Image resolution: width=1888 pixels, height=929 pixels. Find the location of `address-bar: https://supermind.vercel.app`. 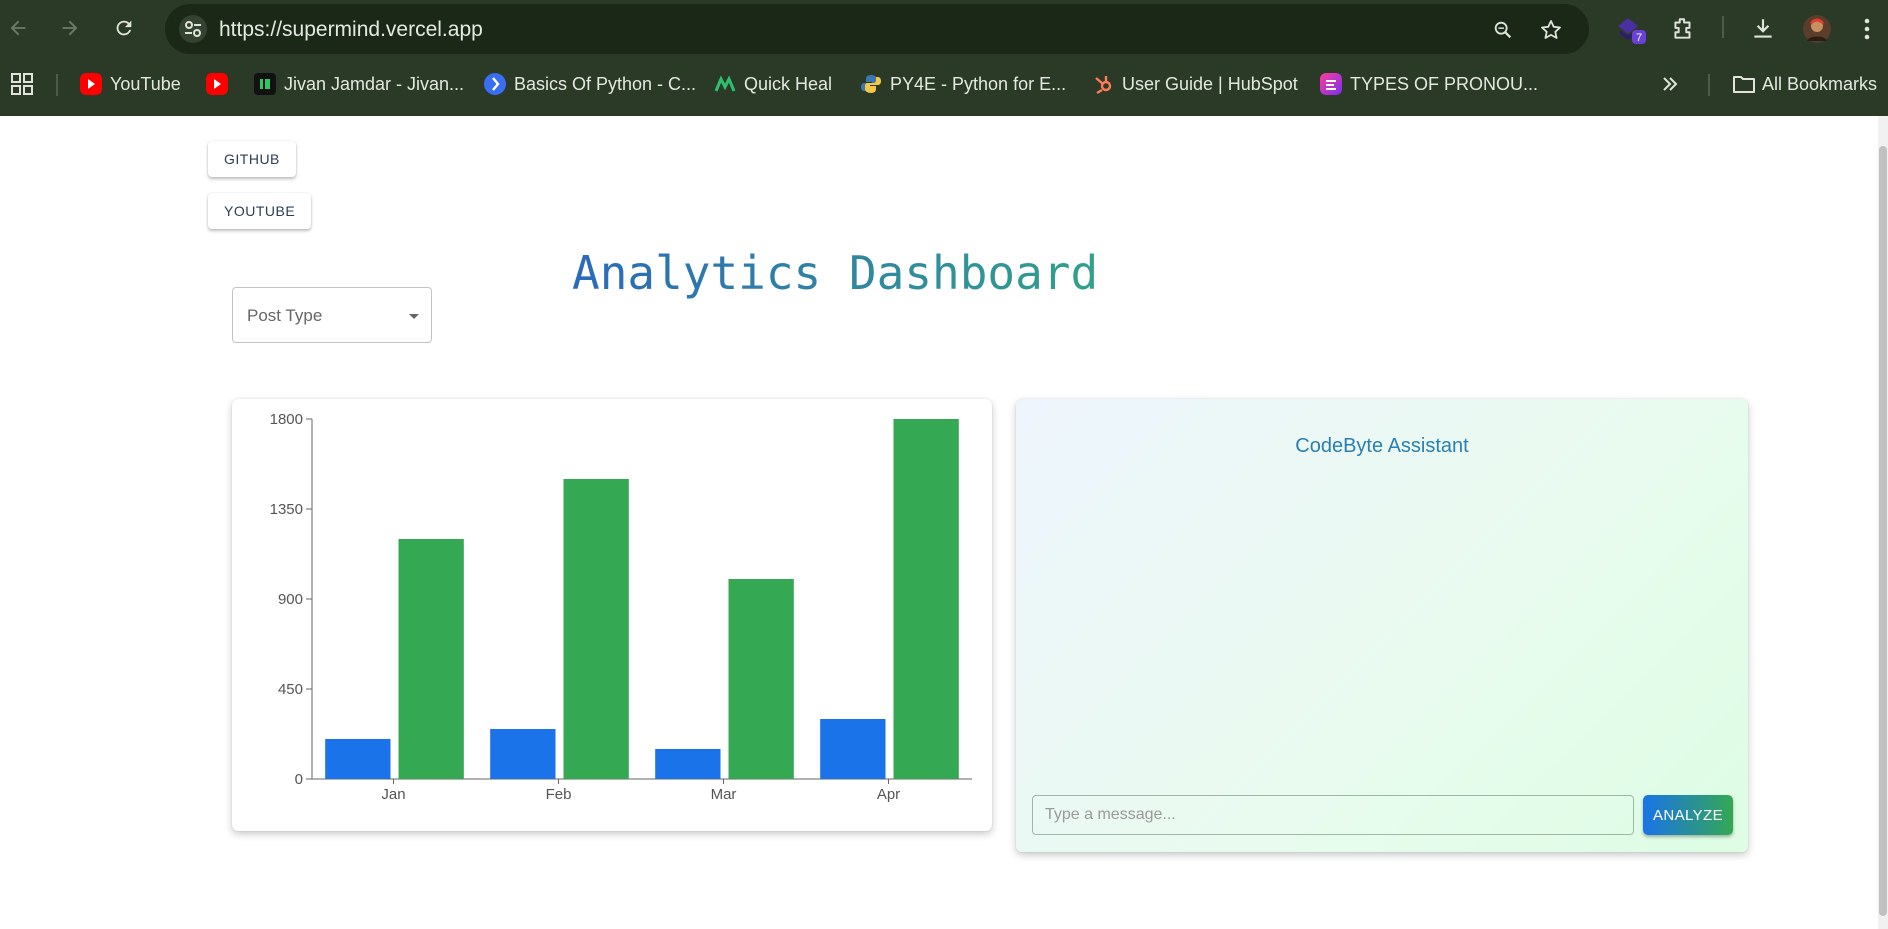

address-bar: https://supermind.vercel.app is located at coordinates (877, 29).